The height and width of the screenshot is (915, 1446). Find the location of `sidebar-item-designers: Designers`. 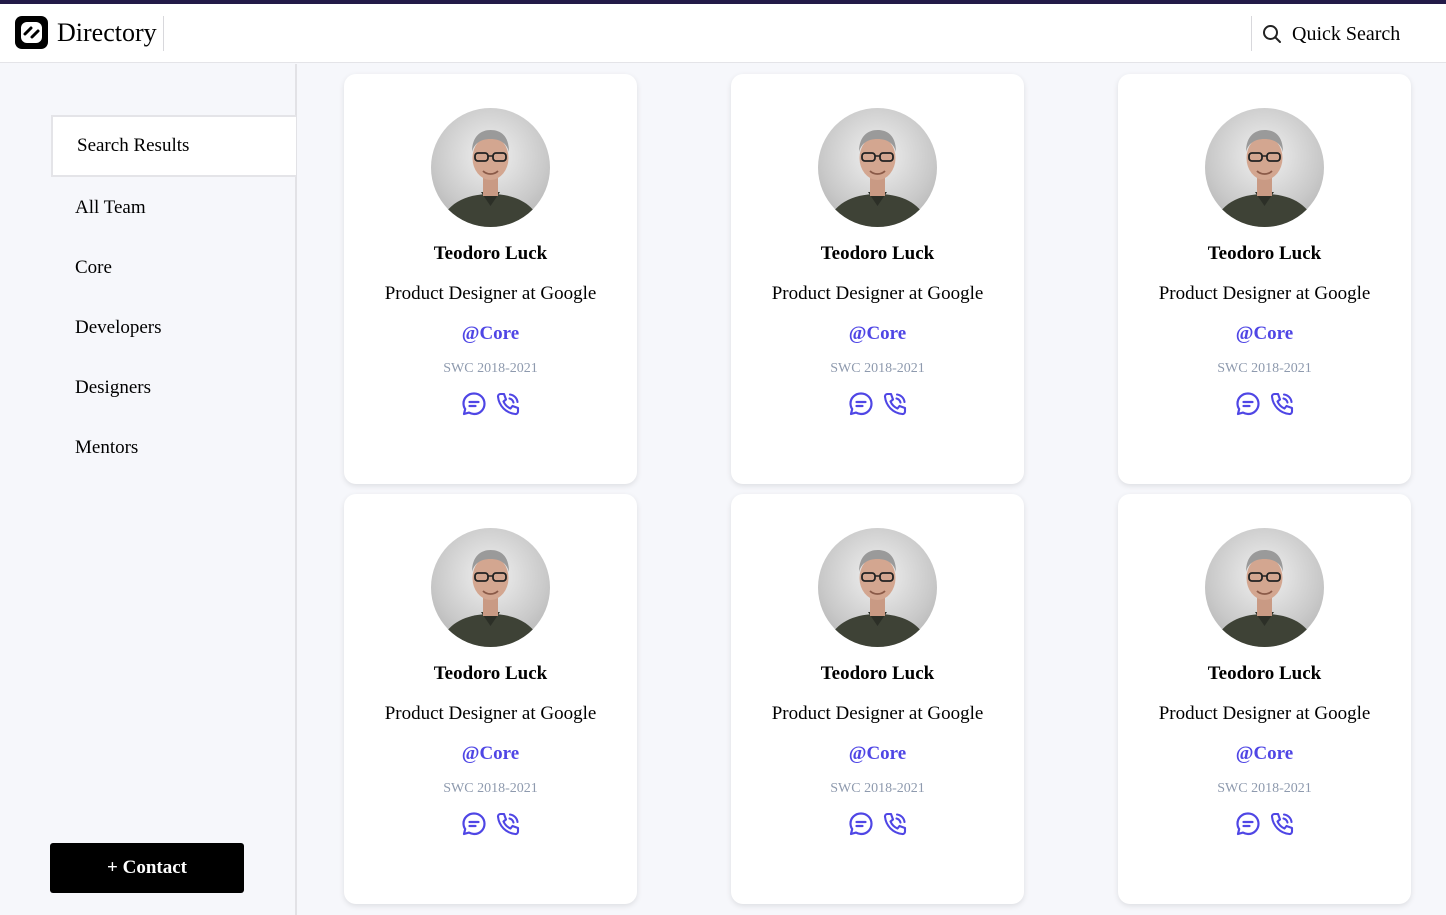

sidebar-item-designers: Designers is located at coordinates (173, 388).